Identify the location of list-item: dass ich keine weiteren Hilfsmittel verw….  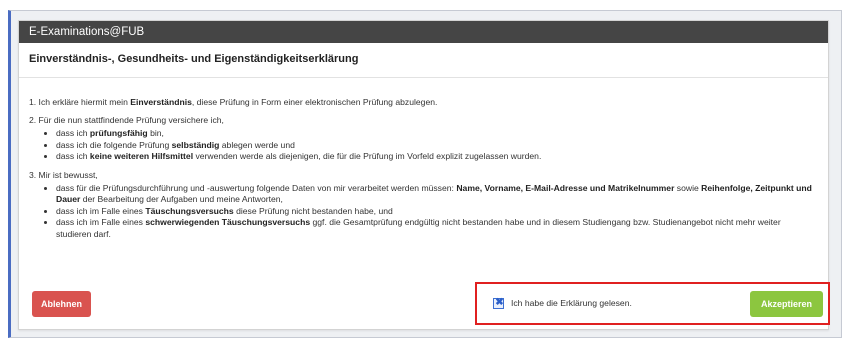
(437, 157).